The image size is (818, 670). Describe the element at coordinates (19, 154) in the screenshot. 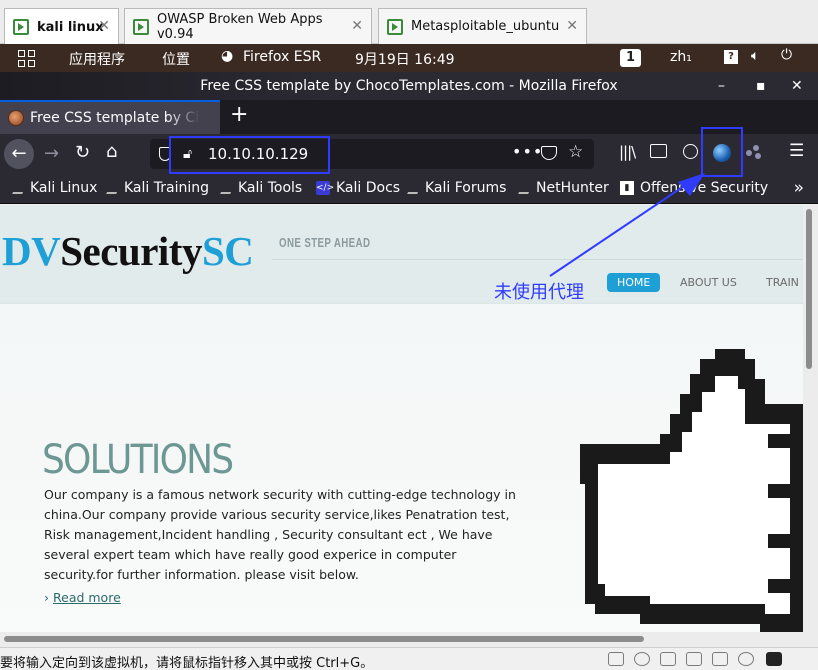

I see `back-button: ←` at that location.